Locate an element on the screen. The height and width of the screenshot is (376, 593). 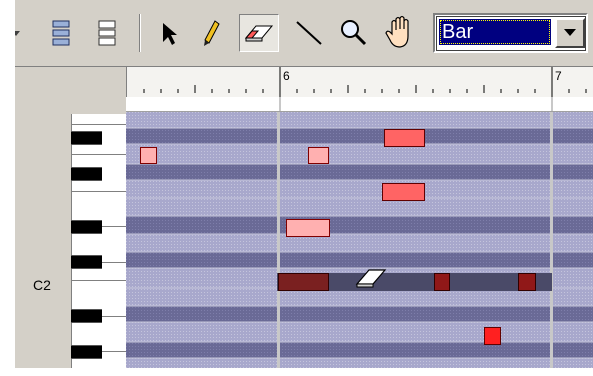
octave-label: C2 is located at coordinates (42, 285).